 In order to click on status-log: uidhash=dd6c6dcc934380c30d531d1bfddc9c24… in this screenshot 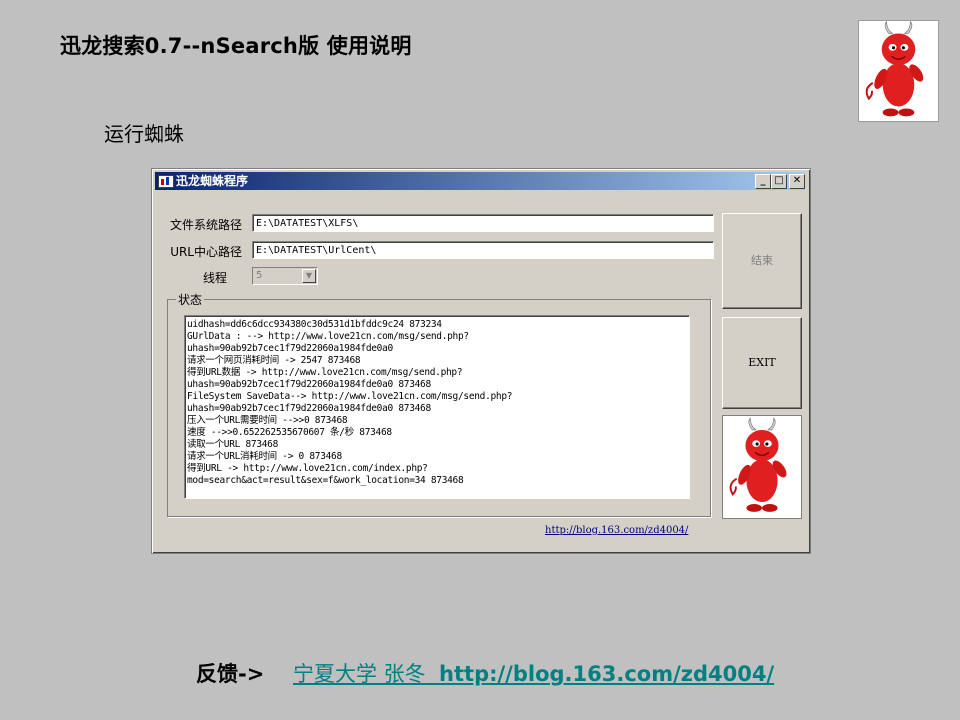, I will do `click(437, 407)`.